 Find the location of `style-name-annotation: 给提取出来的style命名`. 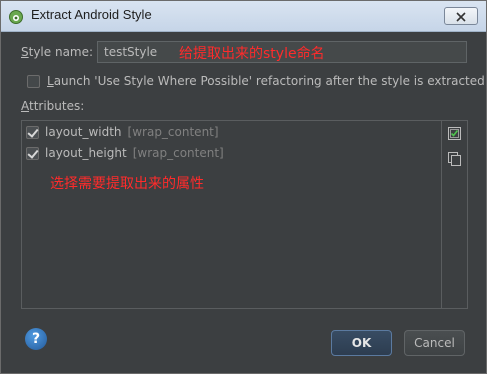

style-name-annotation: 给提取出来的style命名 is located at coordinates (252, 54).